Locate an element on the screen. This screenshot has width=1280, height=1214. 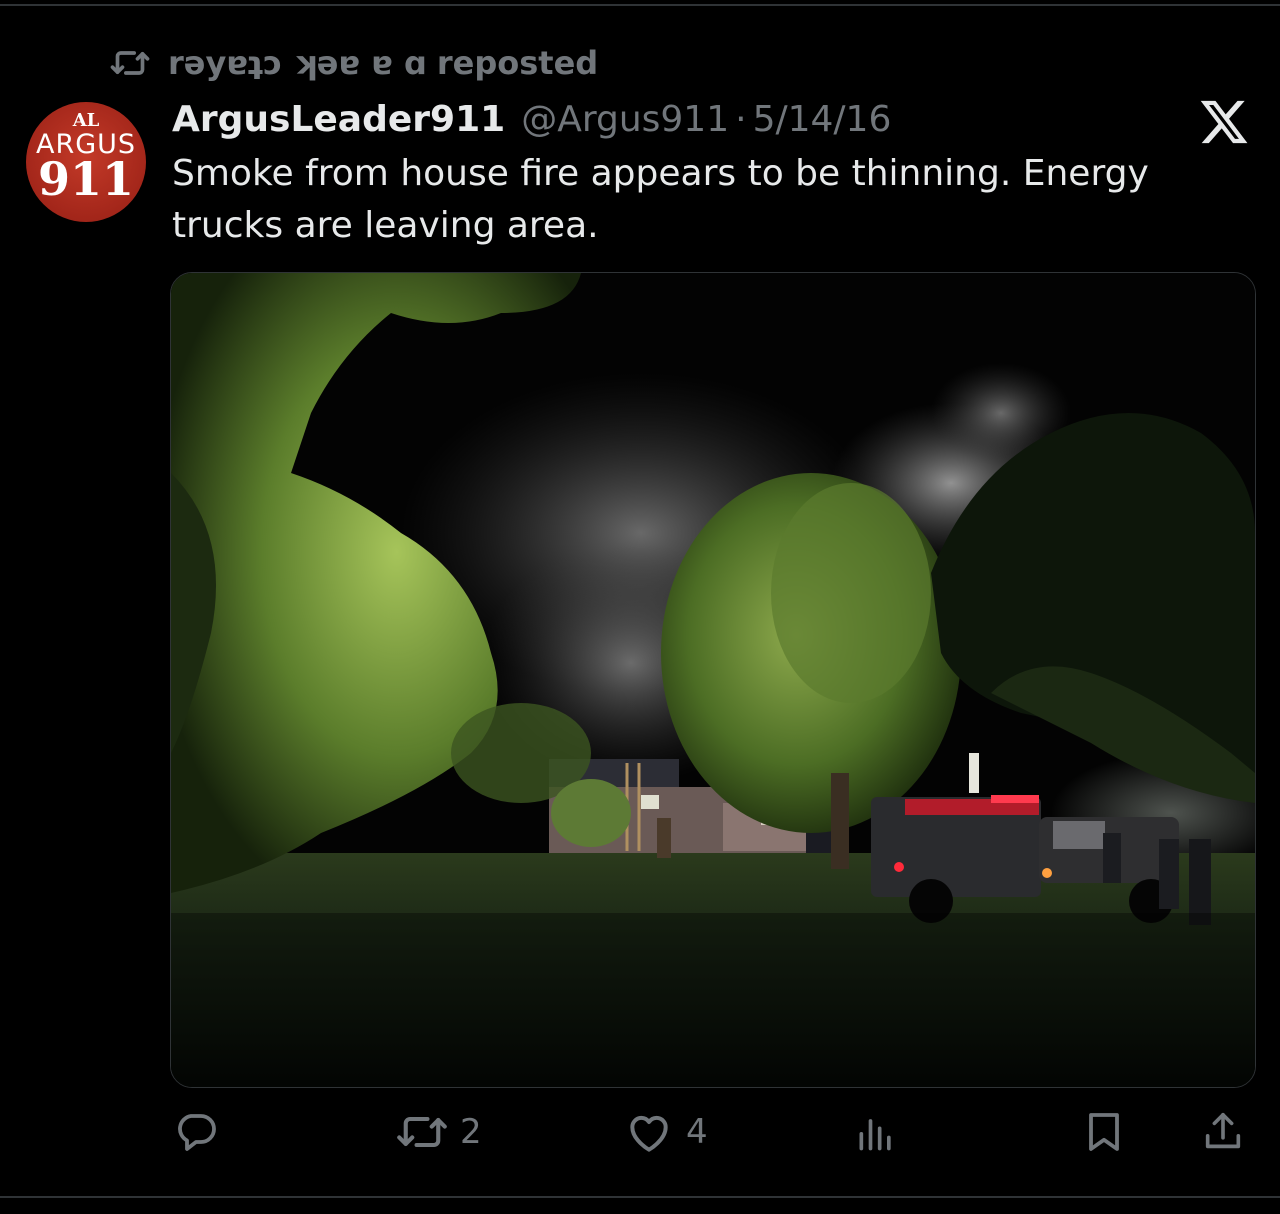
repost-button: 2 is located at coordinates (439, 1132).